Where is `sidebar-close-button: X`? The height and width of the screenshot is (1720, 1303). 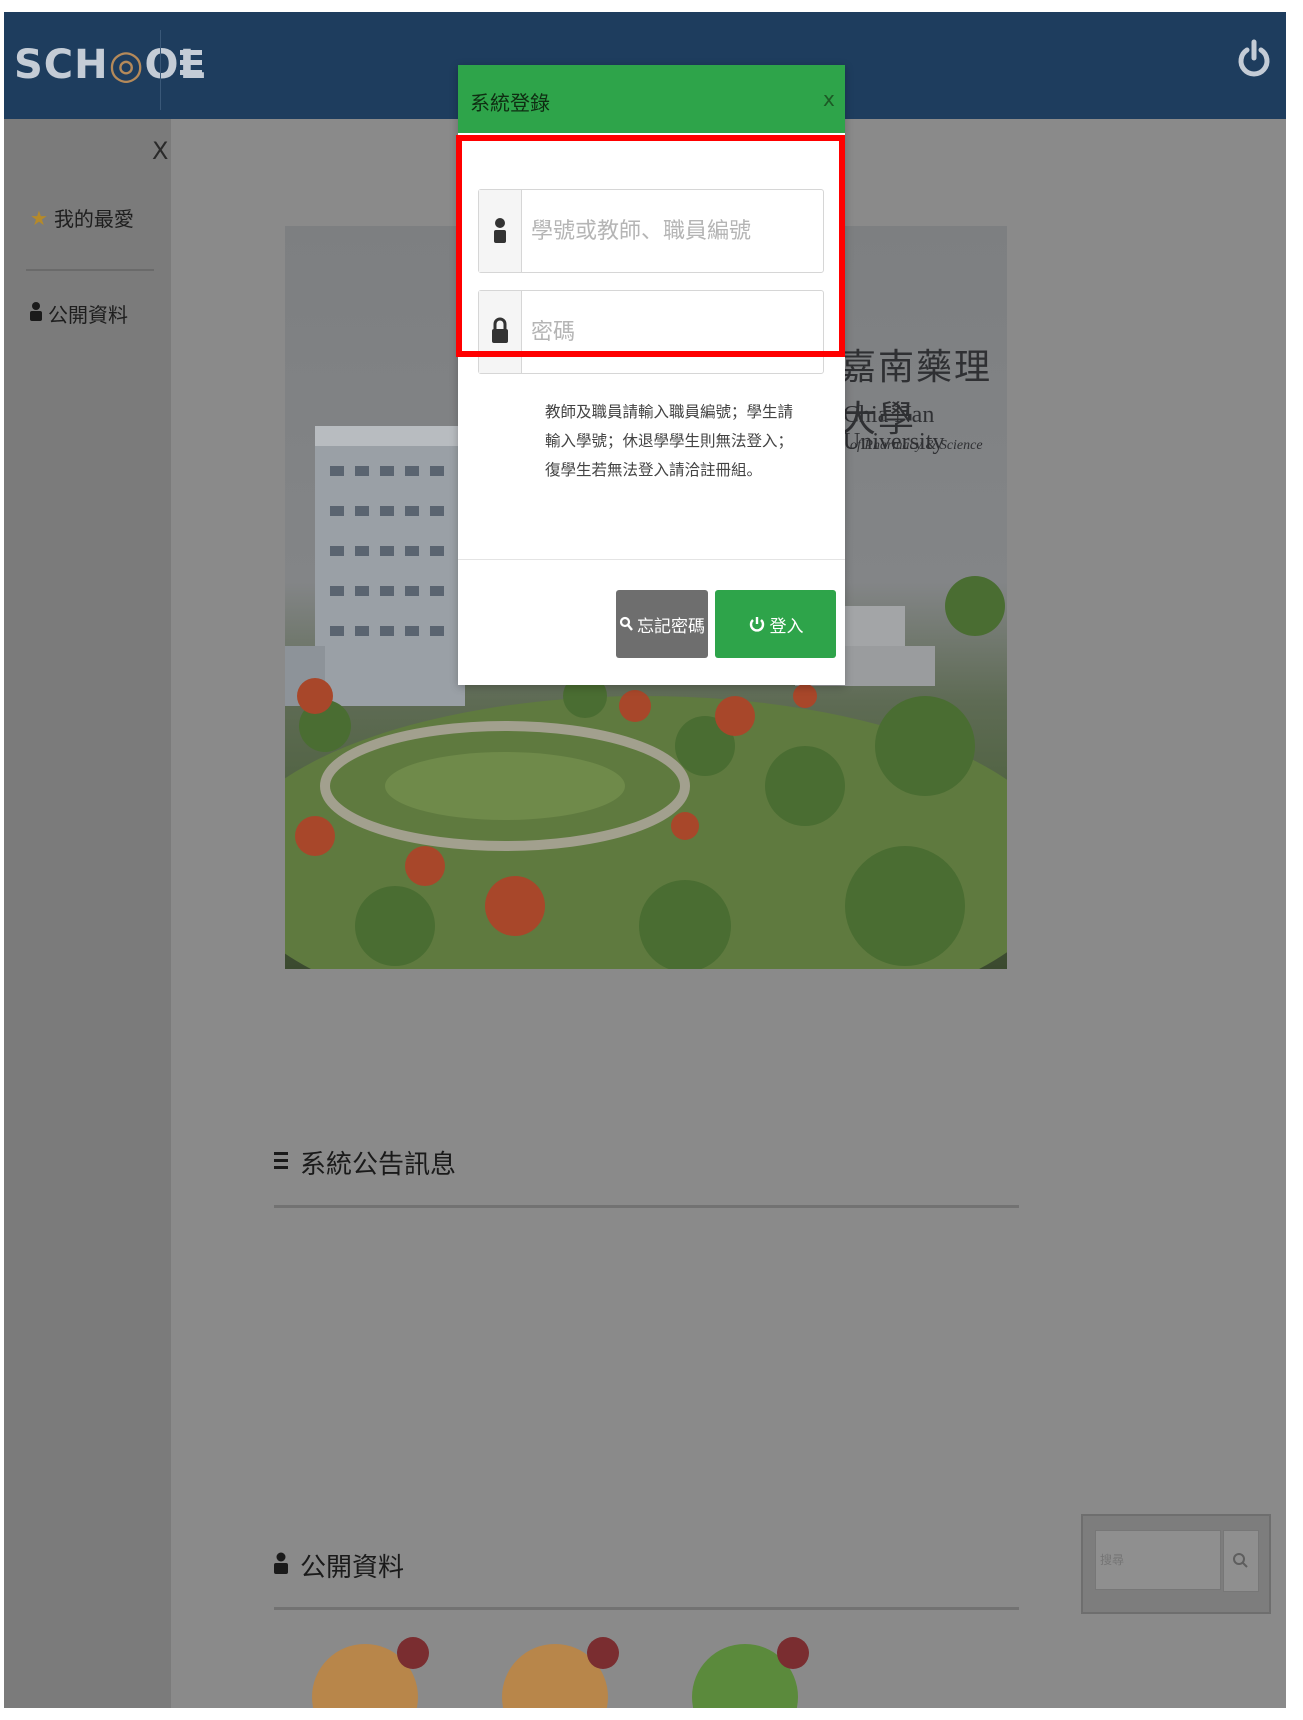 sidebar-close-button: X is located at coordinates (160, 151).